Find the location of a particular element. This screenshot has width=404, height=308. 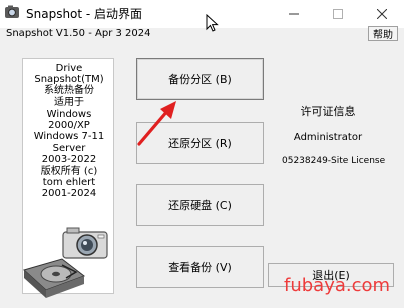

info-line: Windows 7-11 is located at coordinates (69, 136).